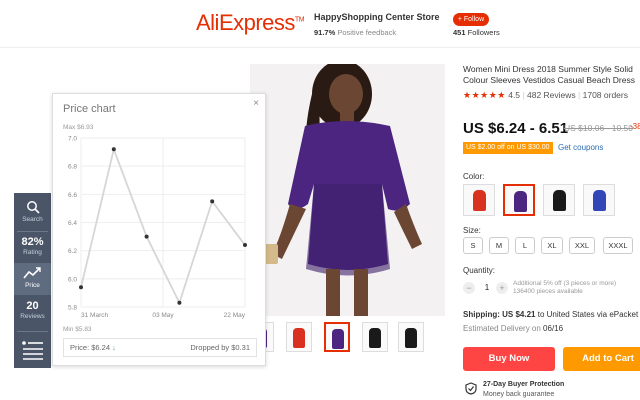 Image resolution: width=640 pixels, height=400 pixels. Describe the element at coordinates (551, 95) in the screenshot. I see `reviews-link: 482 Reviews` at that location.